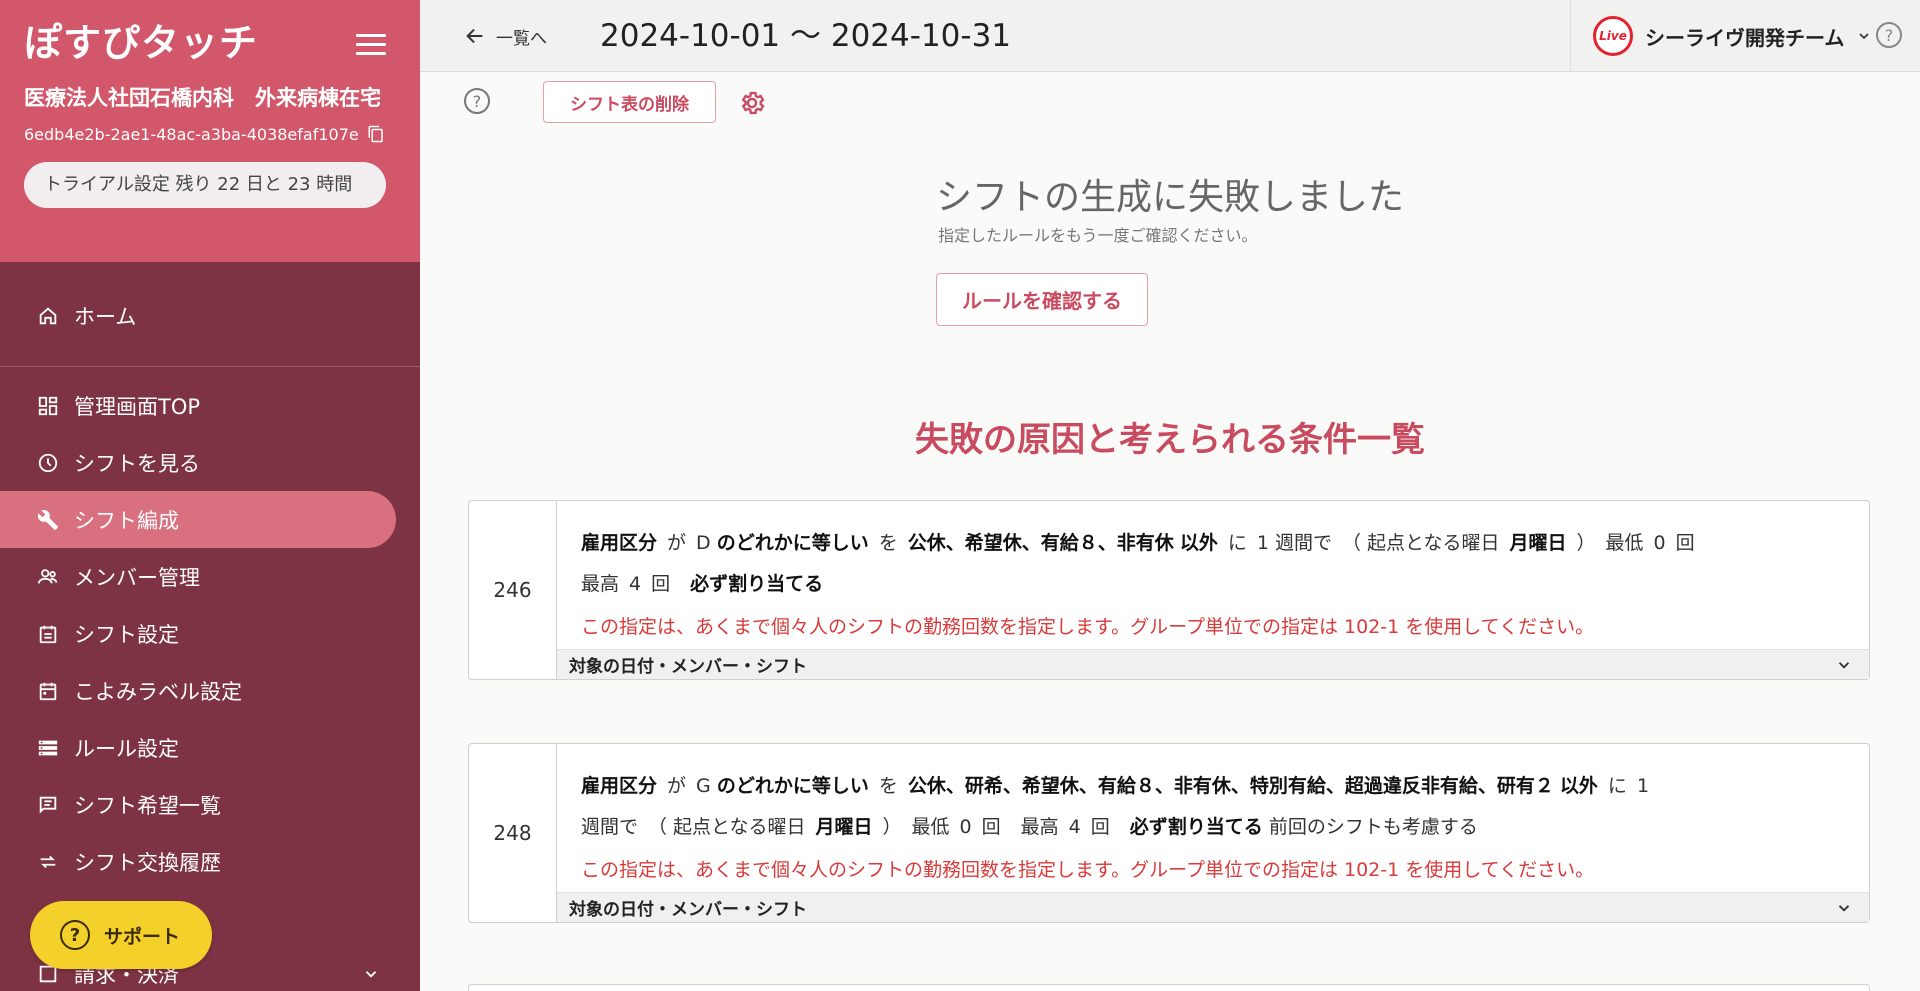 This screenshot has height=991, width=1920. What do you see at coordinates (930, 827) in the screenshot?
I see `rule-min-label: 最低` at bounding box center [930, 827].